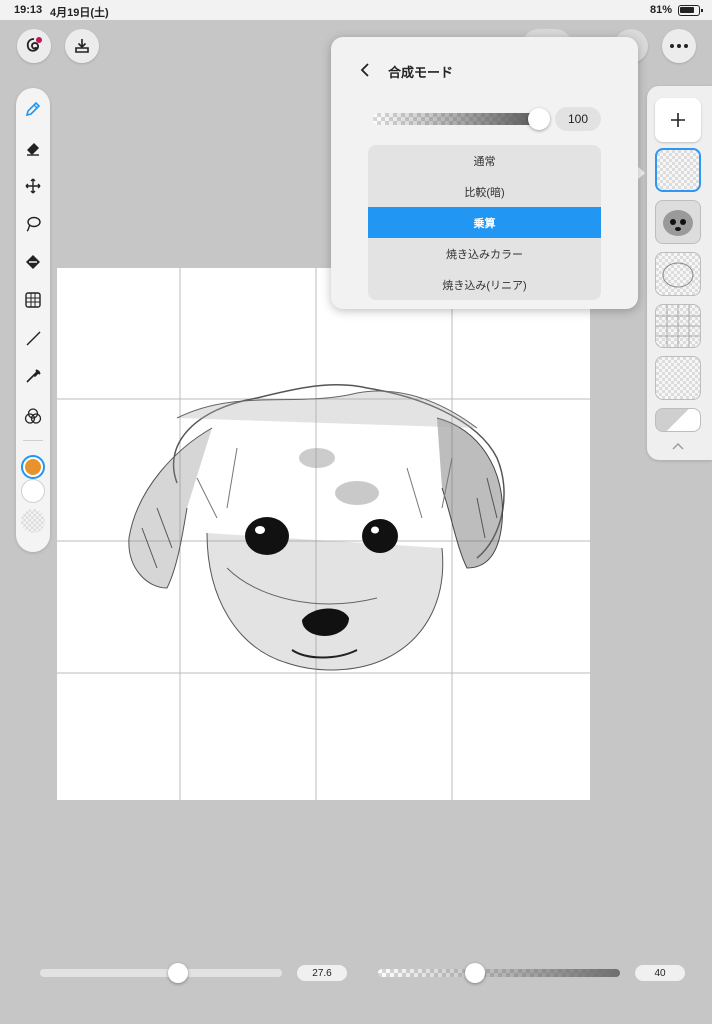 This screenshot has height=1024, width=712. What do you see at coordinates (33, 521) in the screenshot?
I see `transparent-color-swatch` at bounding box center [33, 521].